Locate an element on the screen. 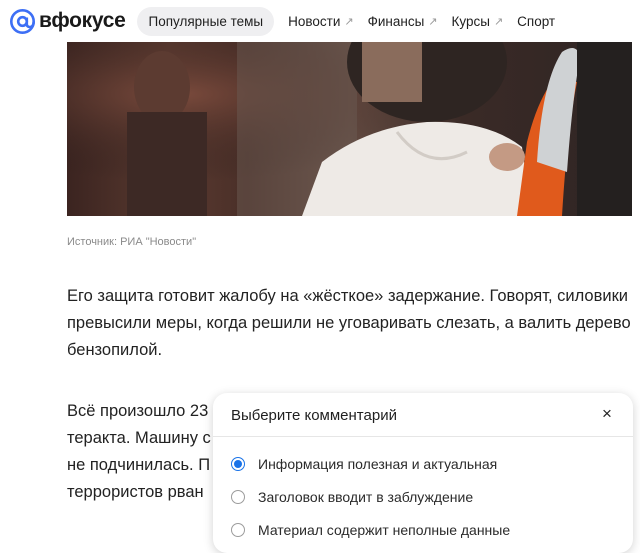 Image resolution: width=640 pixels, height=553 pixels. feedback-option-useful: Информация полезная и актуальная is located at coordinates (364, 464).